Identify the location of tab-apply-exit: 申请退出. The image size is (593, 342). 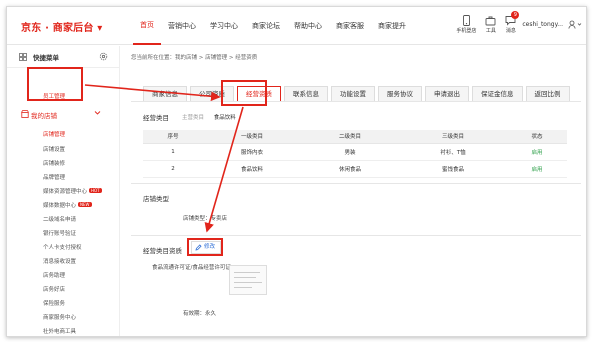
(447, 93).